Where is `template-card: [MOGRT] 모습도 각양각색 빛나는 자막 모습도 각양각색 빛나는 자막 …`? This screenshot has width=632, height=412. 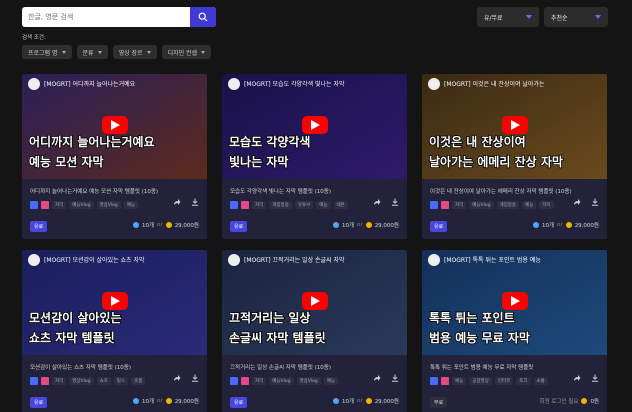
template-card: [MOGRT] 모습도 각양각색 빛나는 자막 모습도 각양각색 빛나는 자막 … is located at coordinates (314, 156).